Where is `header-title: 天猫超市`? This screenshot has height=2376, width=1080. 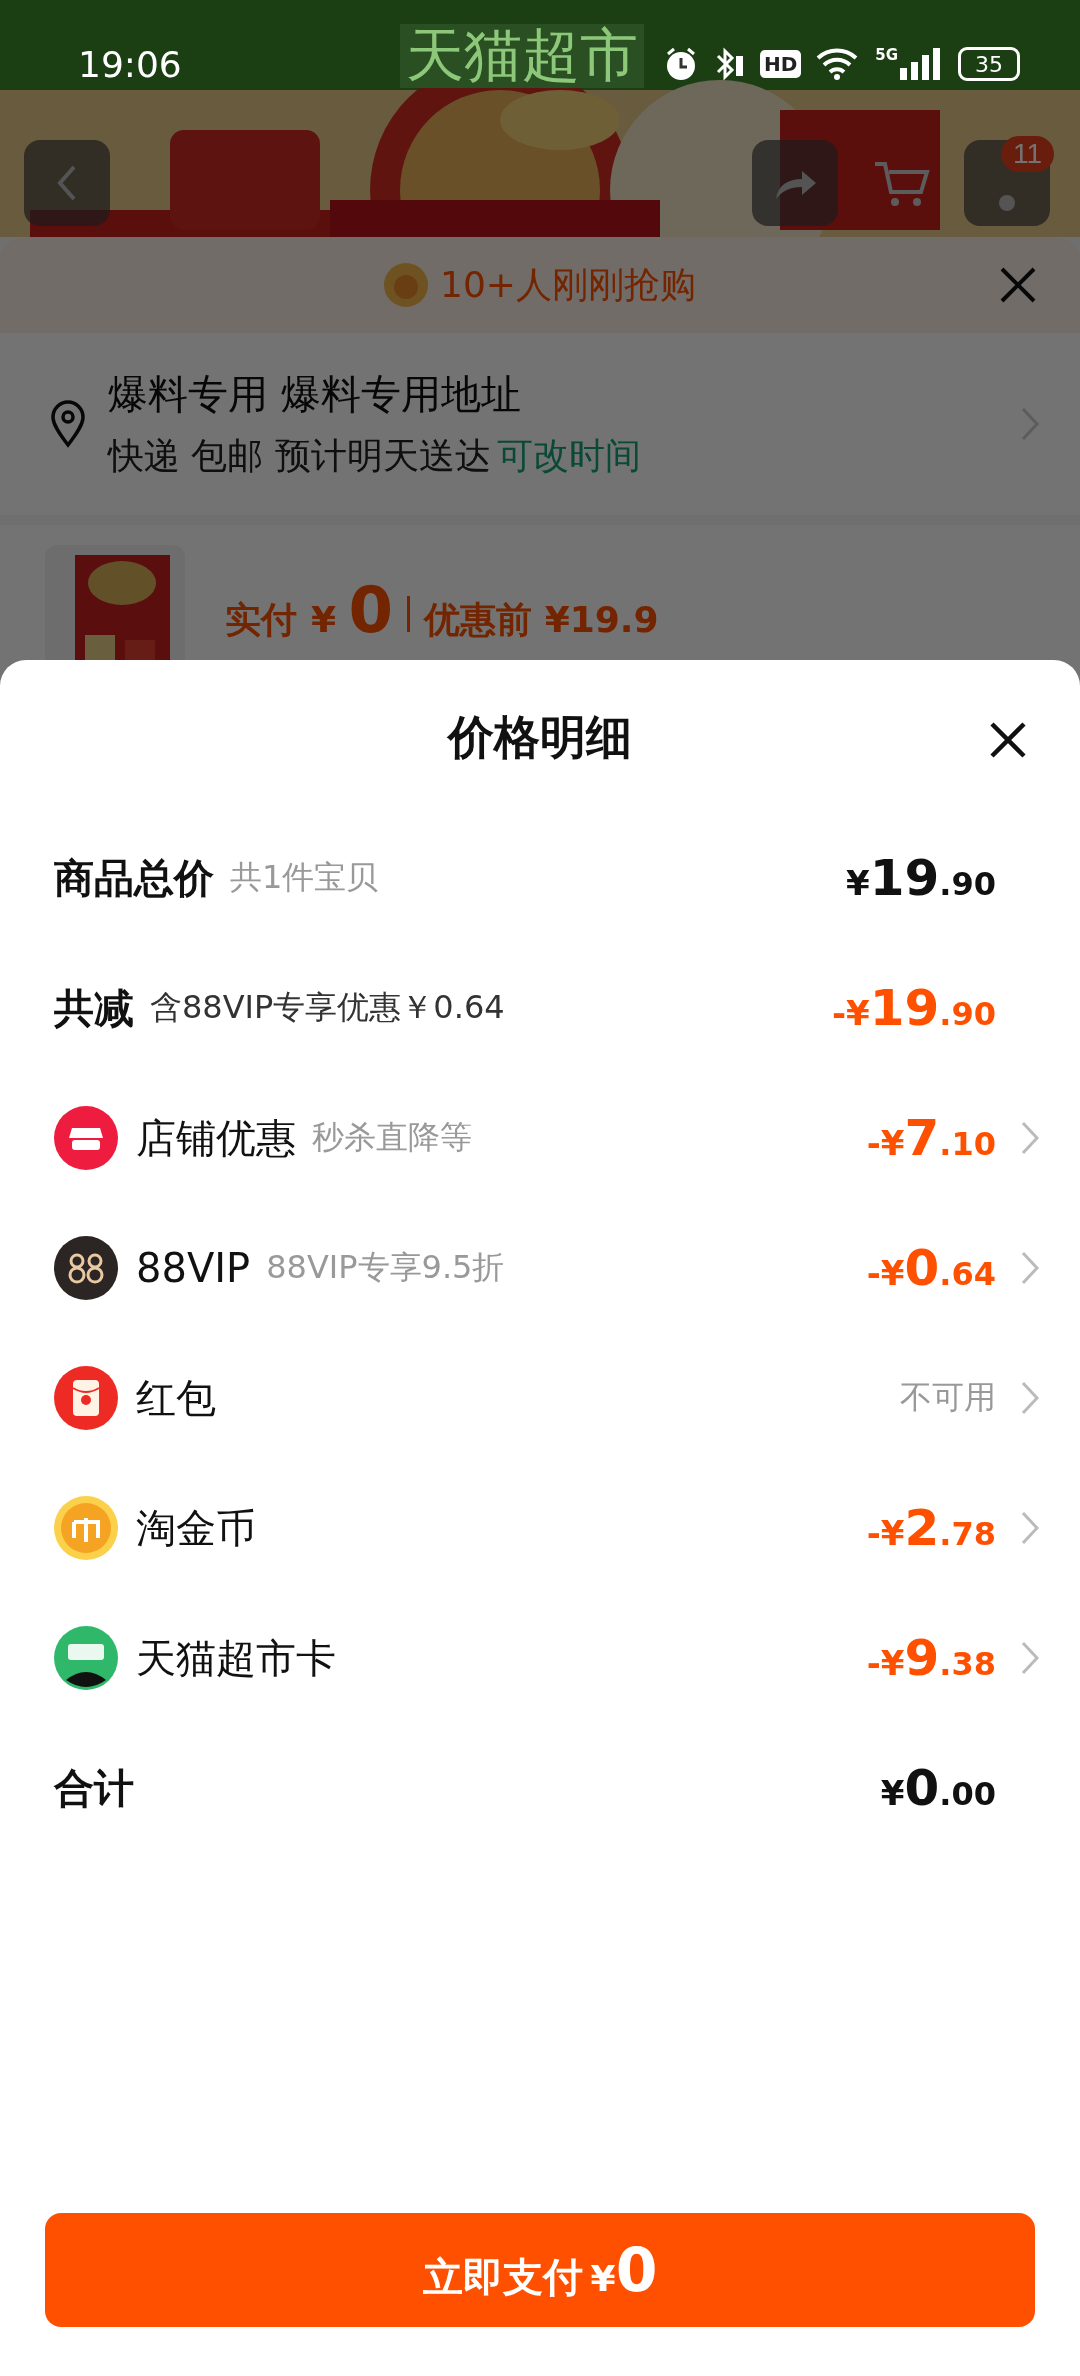
header-title: 天猫超市 is located at coordinates (522, 56).